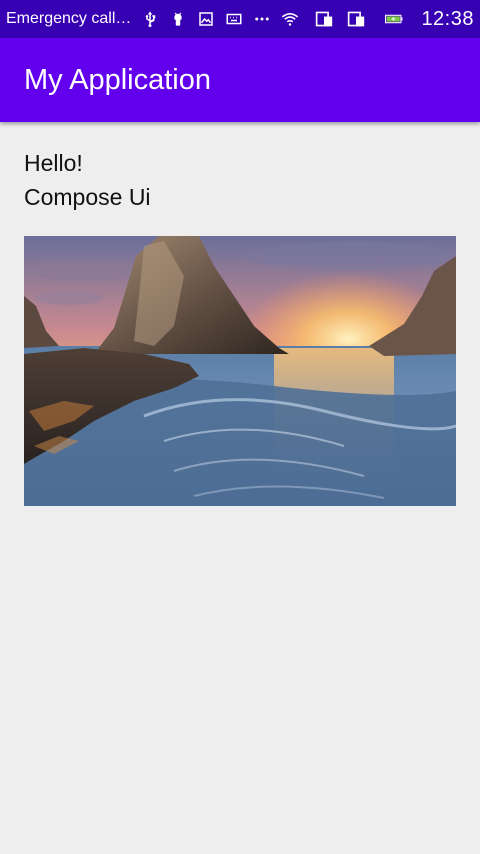 This screenshot has height=854, width=480. What do you see at coordinates (234, 19) in the screenshot?
I see `keyboard-icon` at bounding box center [234, 19].